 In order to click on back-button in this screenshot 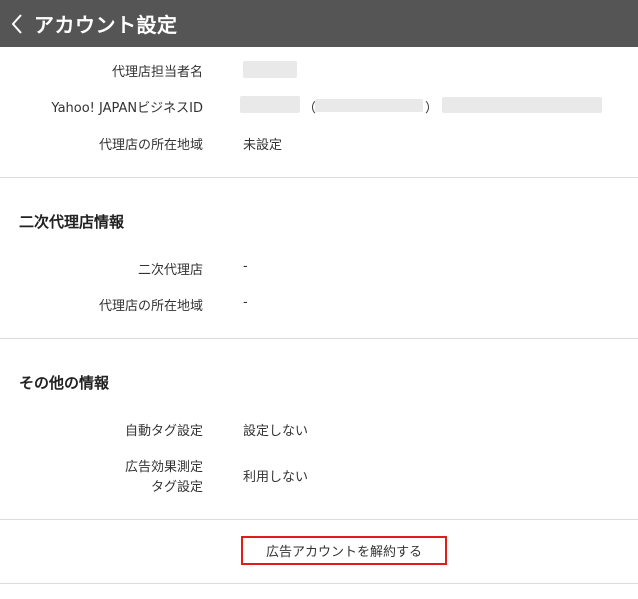, I will do `click(17, 23)`.